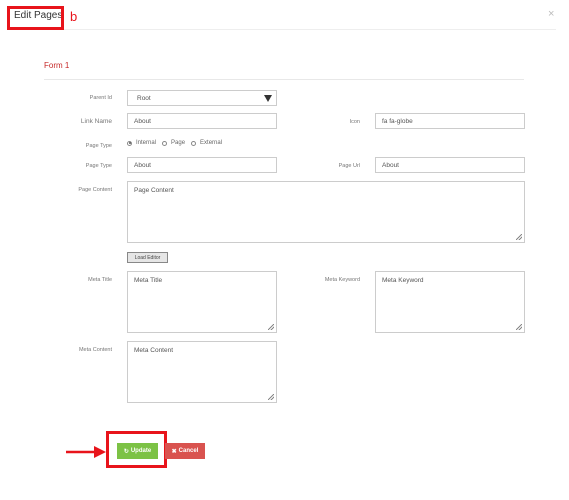 This screenshot has width=569, height=500. What do you see at coordinates (148, 280) in the screenshot?
I see `meta-title-placeholder: Meta Title` at bounding box center [148, 280].